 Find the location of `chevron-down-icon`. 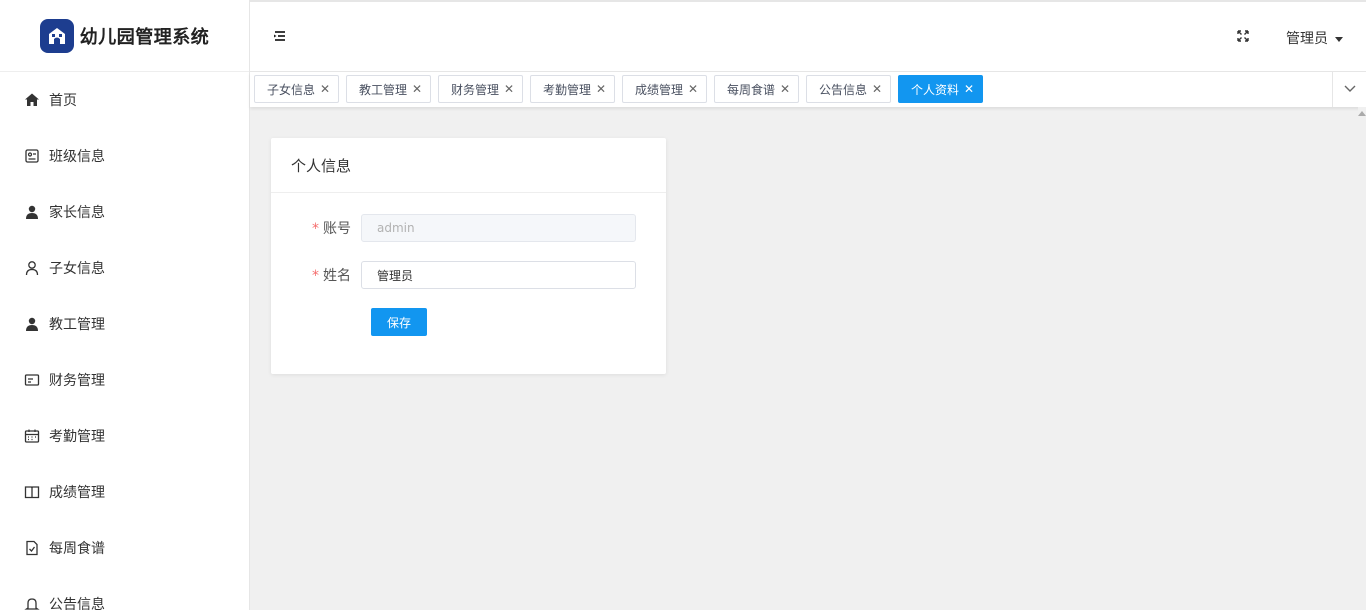

chevron-down-icon is located at coordinates (1350, 90).